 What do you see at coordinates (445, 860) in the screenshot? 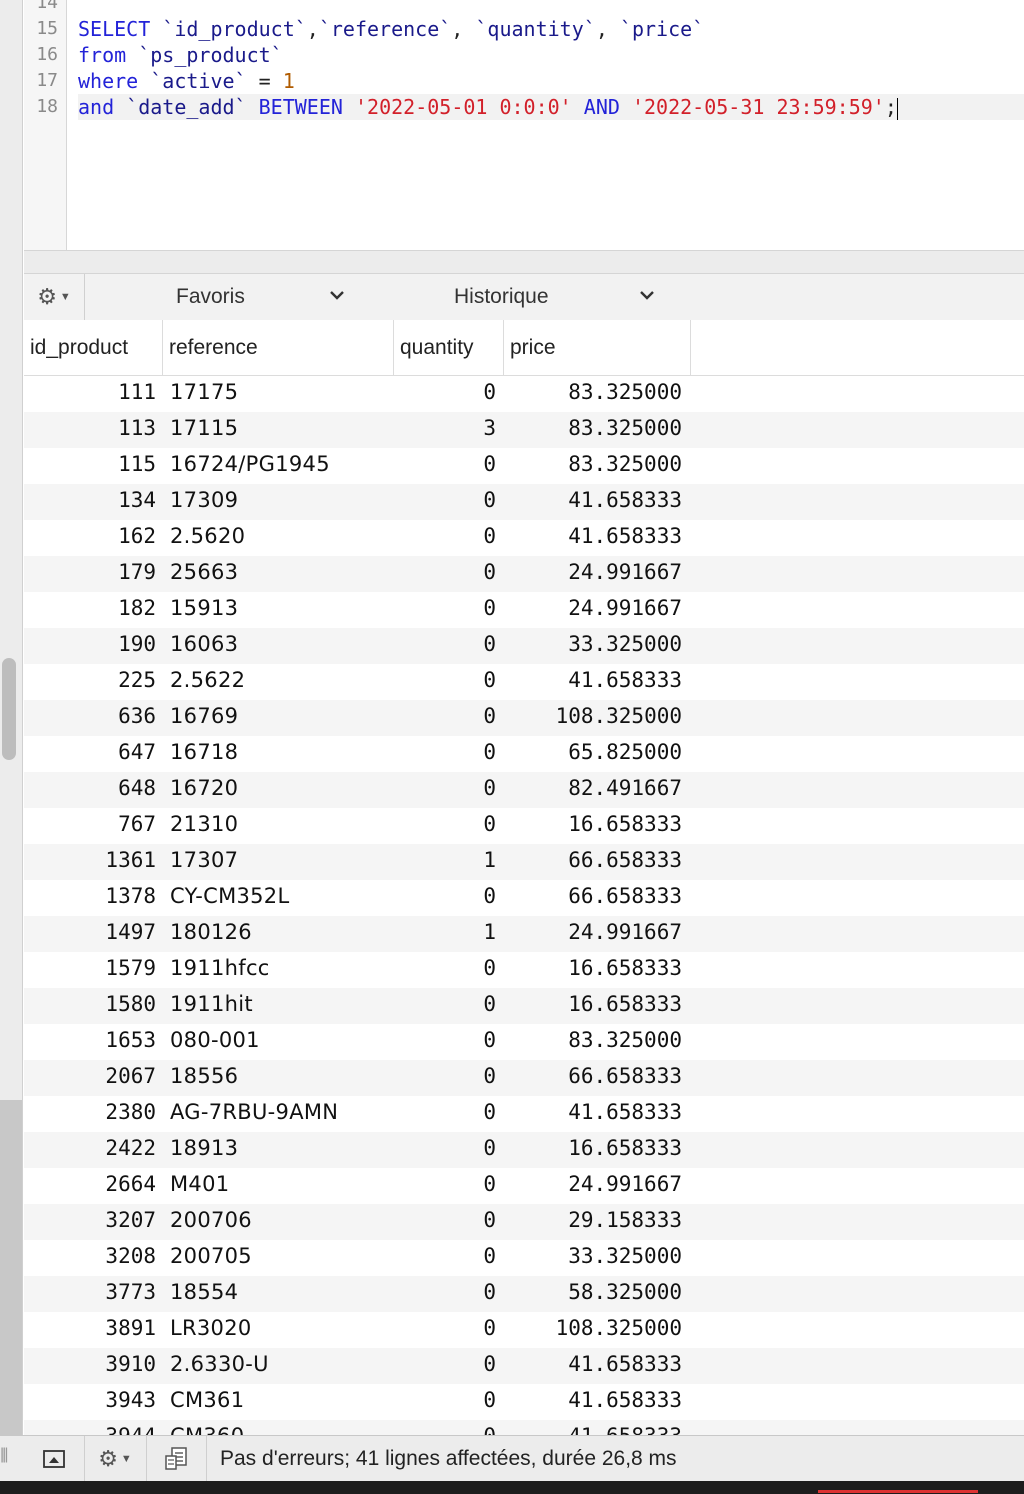
I see `cell-quantity: 1` at bounding box center [445, 860].